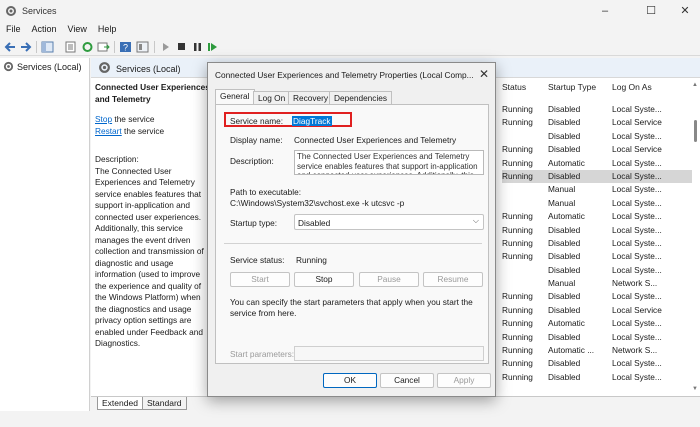 The height and width of the screenshot is (427, 700). I want to click on menu-file: File, so click(13, 28).